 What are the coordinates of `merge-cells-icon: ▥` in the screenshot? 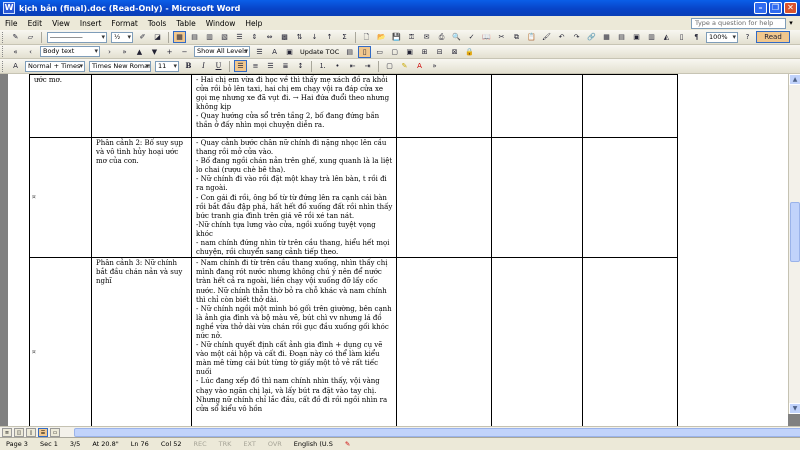 It's located at (209, 37).